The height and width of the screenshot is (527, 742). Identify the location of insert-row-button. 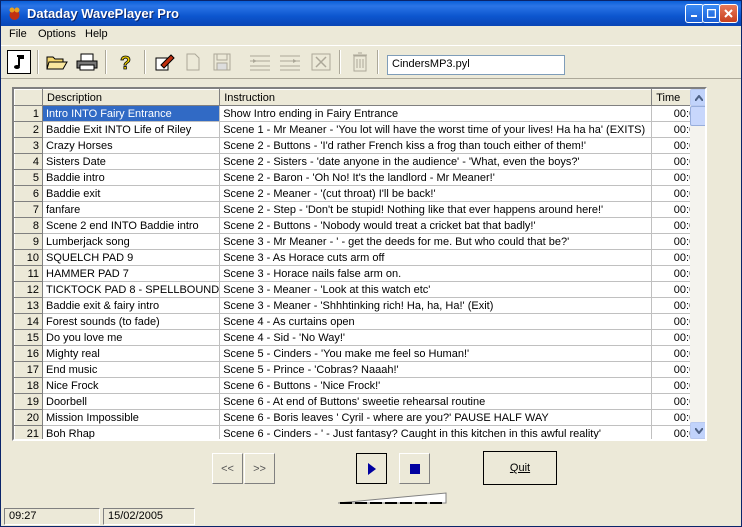
(260, 62).